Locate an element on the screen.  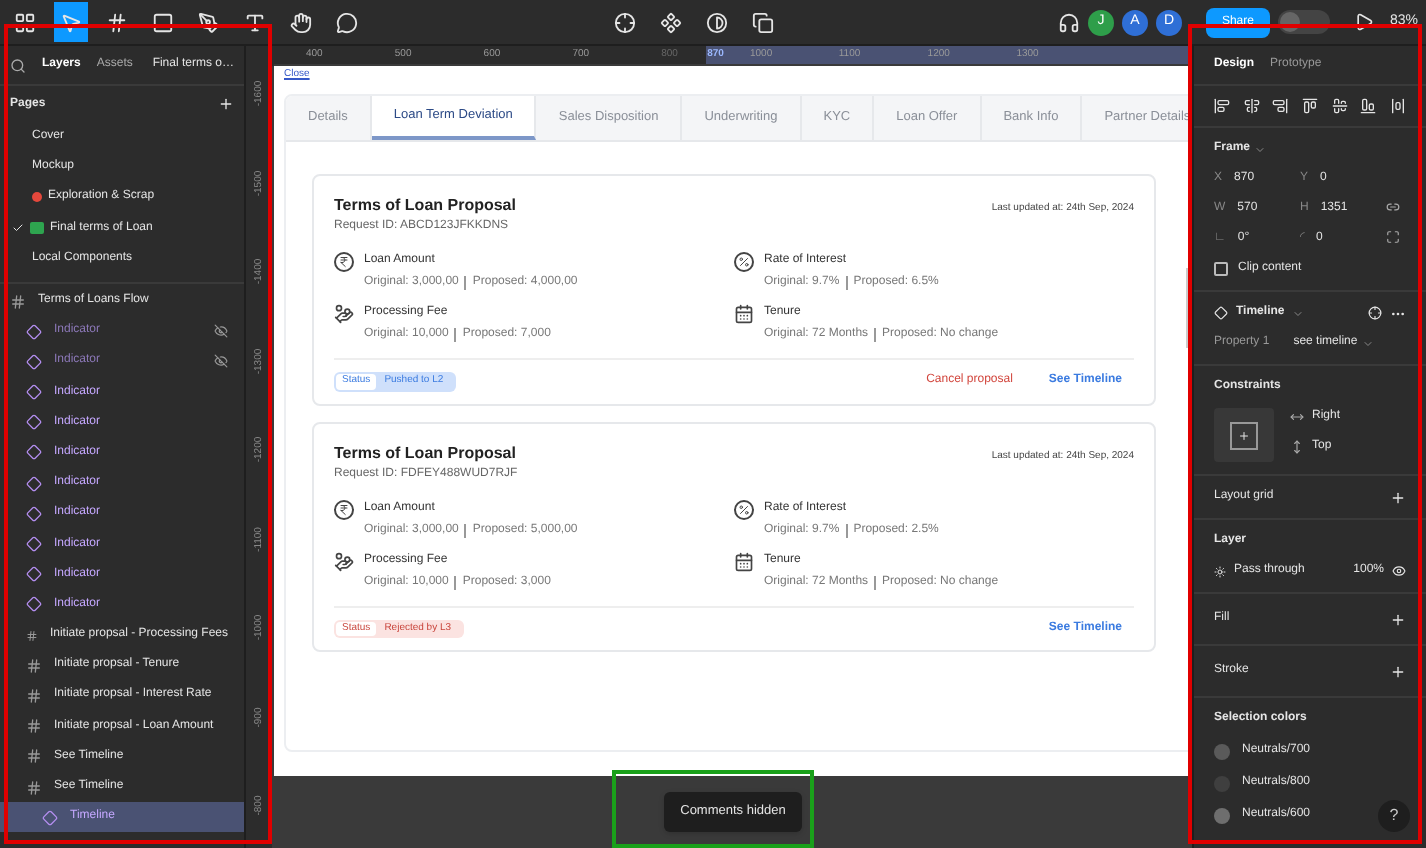
horizontal-icon is located at coordinates (1297, 417).